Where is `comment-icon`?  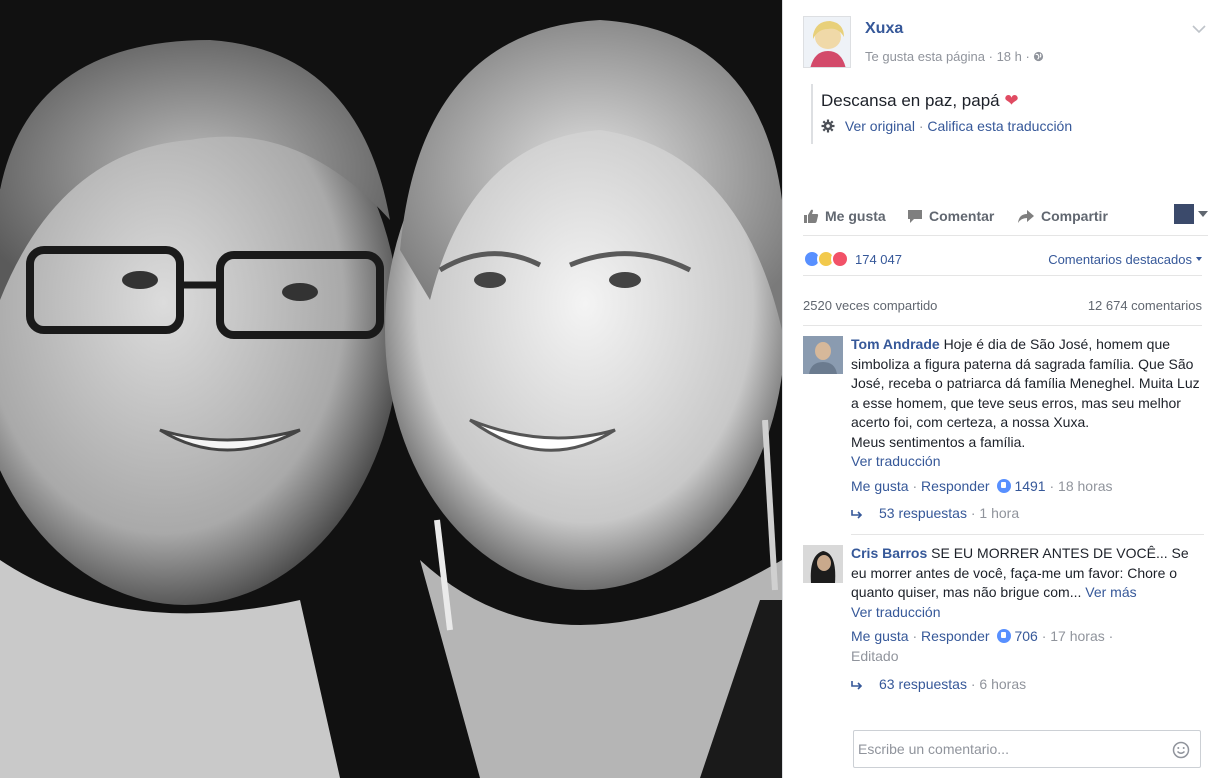 comment-icon is located at coordinates (915, 216).